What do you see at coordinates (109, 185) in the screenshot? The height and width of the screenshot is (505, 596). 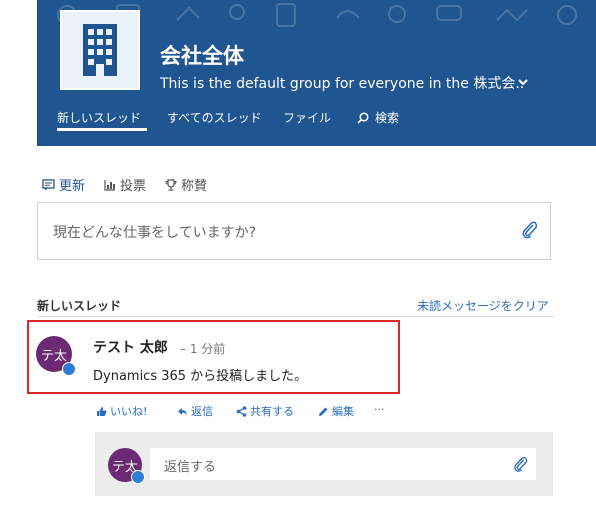 I see `poll-icon` at bounding box center [109, 185].